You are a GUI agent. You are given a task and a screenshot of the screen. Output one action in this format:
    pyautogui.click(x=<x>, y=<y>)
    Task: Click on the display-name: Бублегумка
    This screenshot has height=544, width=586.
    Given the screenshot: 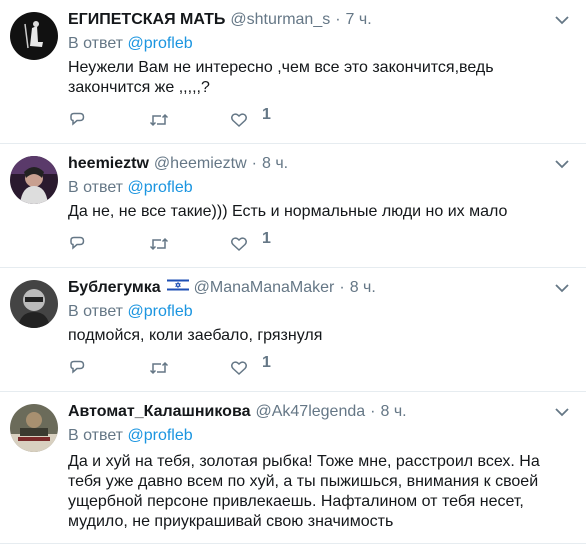 What is the action you would take?
    pyautogui.click(x=114, y=288)
    